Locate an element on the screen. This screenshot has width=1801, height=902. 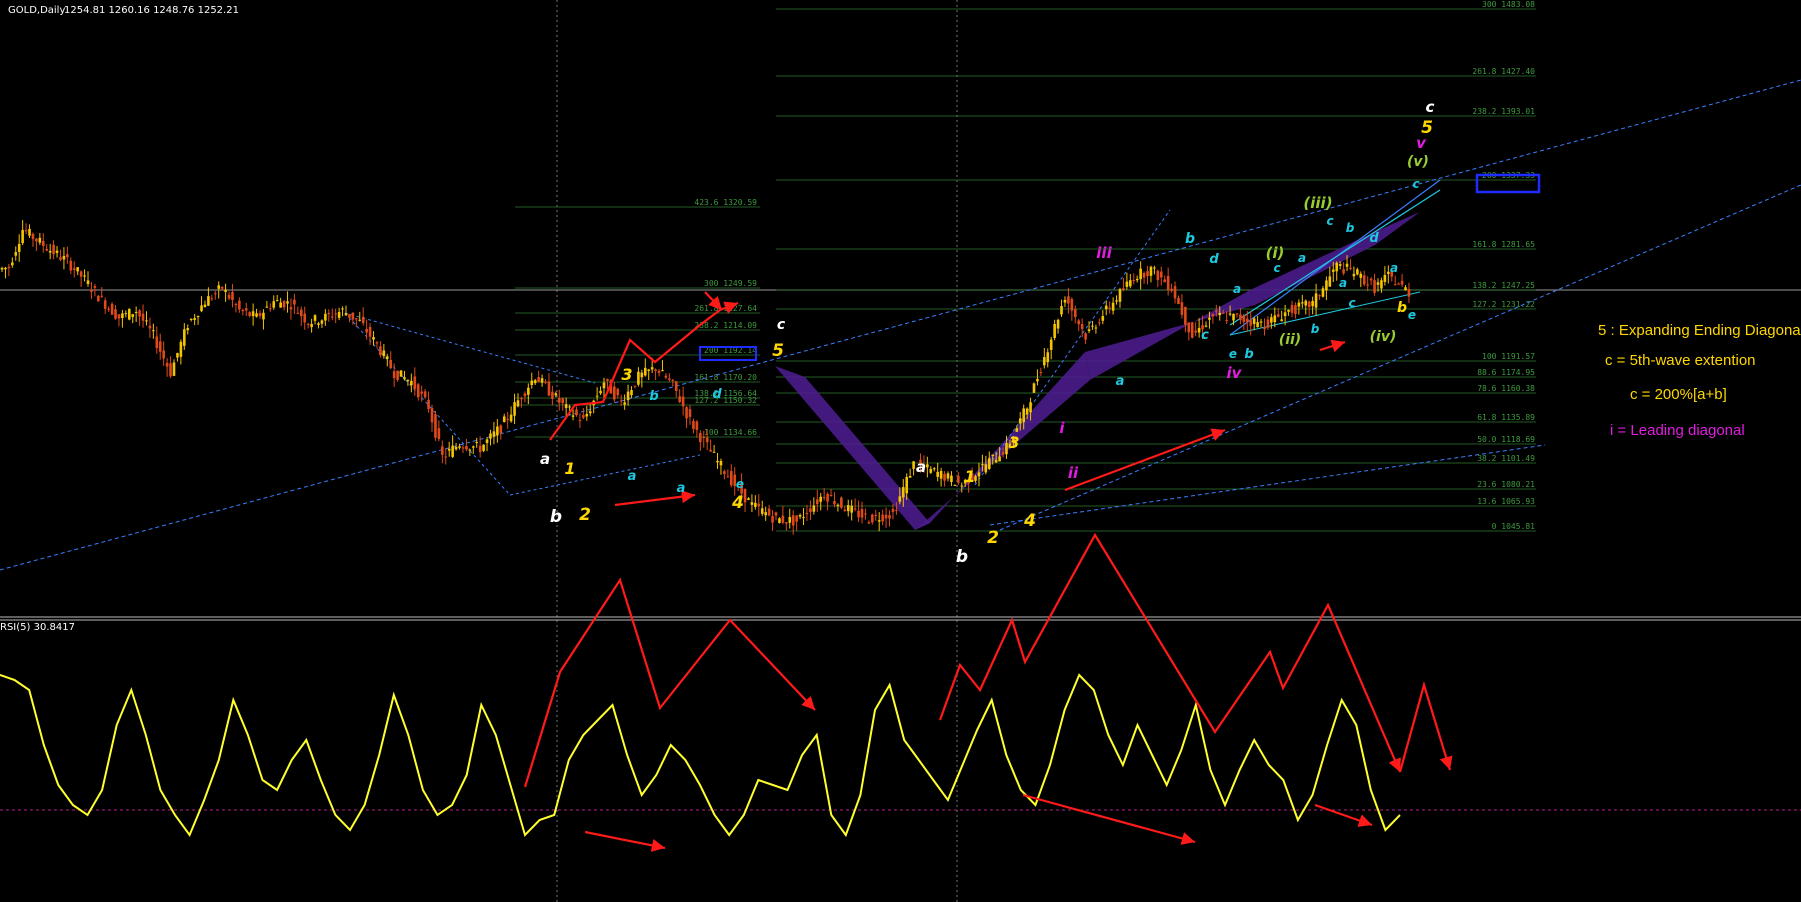
fib-level-label: 100 1134.66 is located at coordinates (730, 432).